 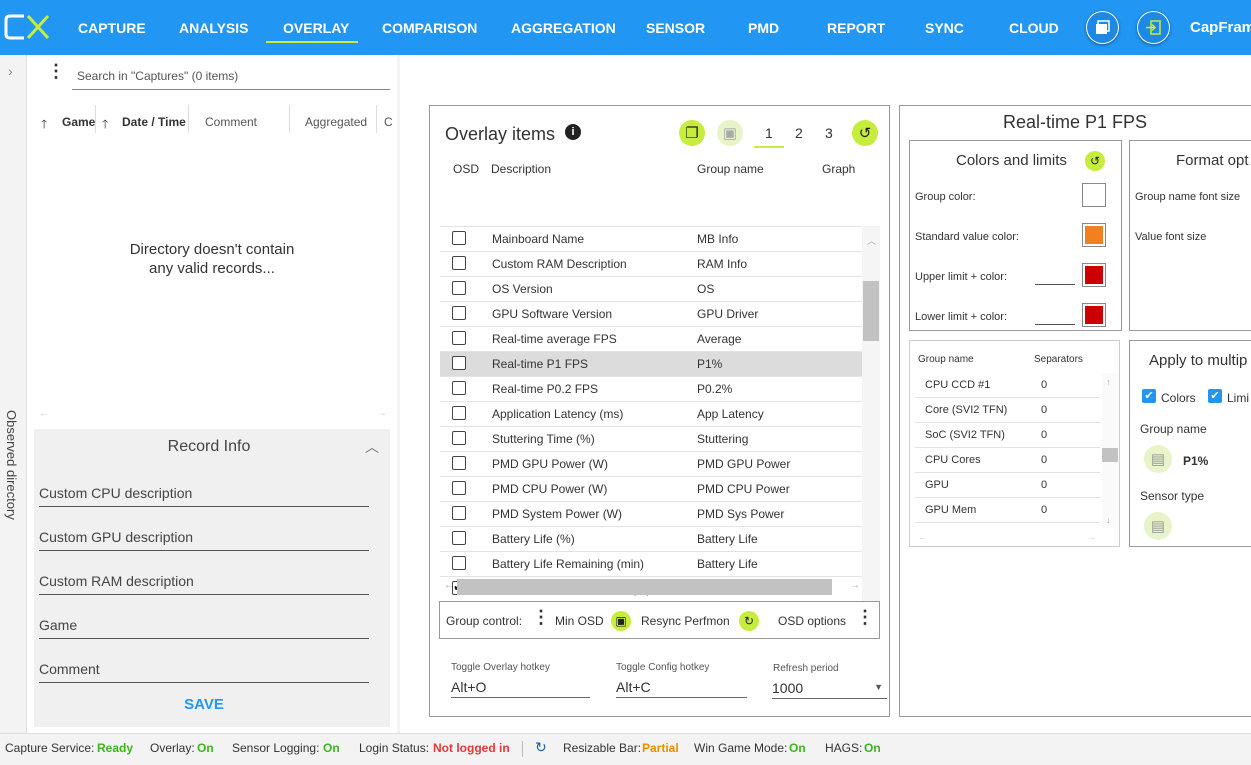 I want to click on min-osd-button: ▣, so click(x=621, y=621).